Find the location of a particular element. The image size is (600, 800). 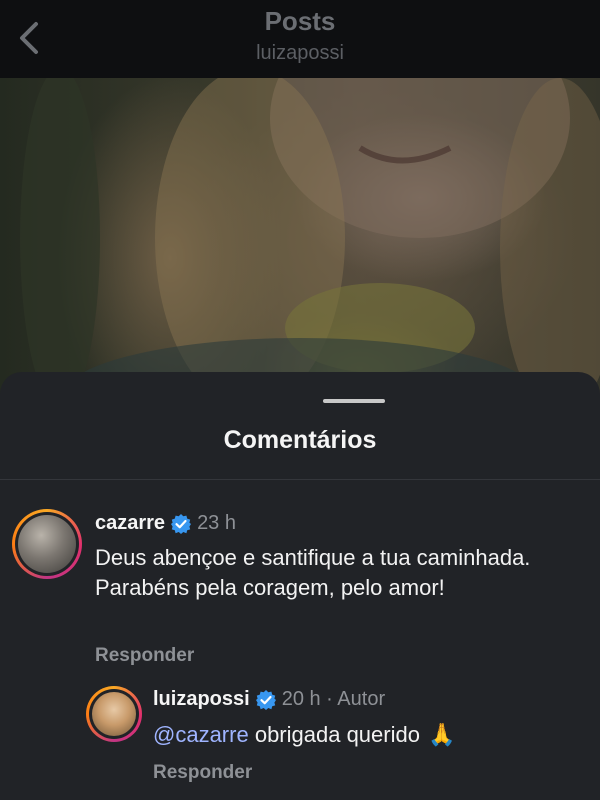

top-header: Posts luizapossi is located at coordinates (300, 39).